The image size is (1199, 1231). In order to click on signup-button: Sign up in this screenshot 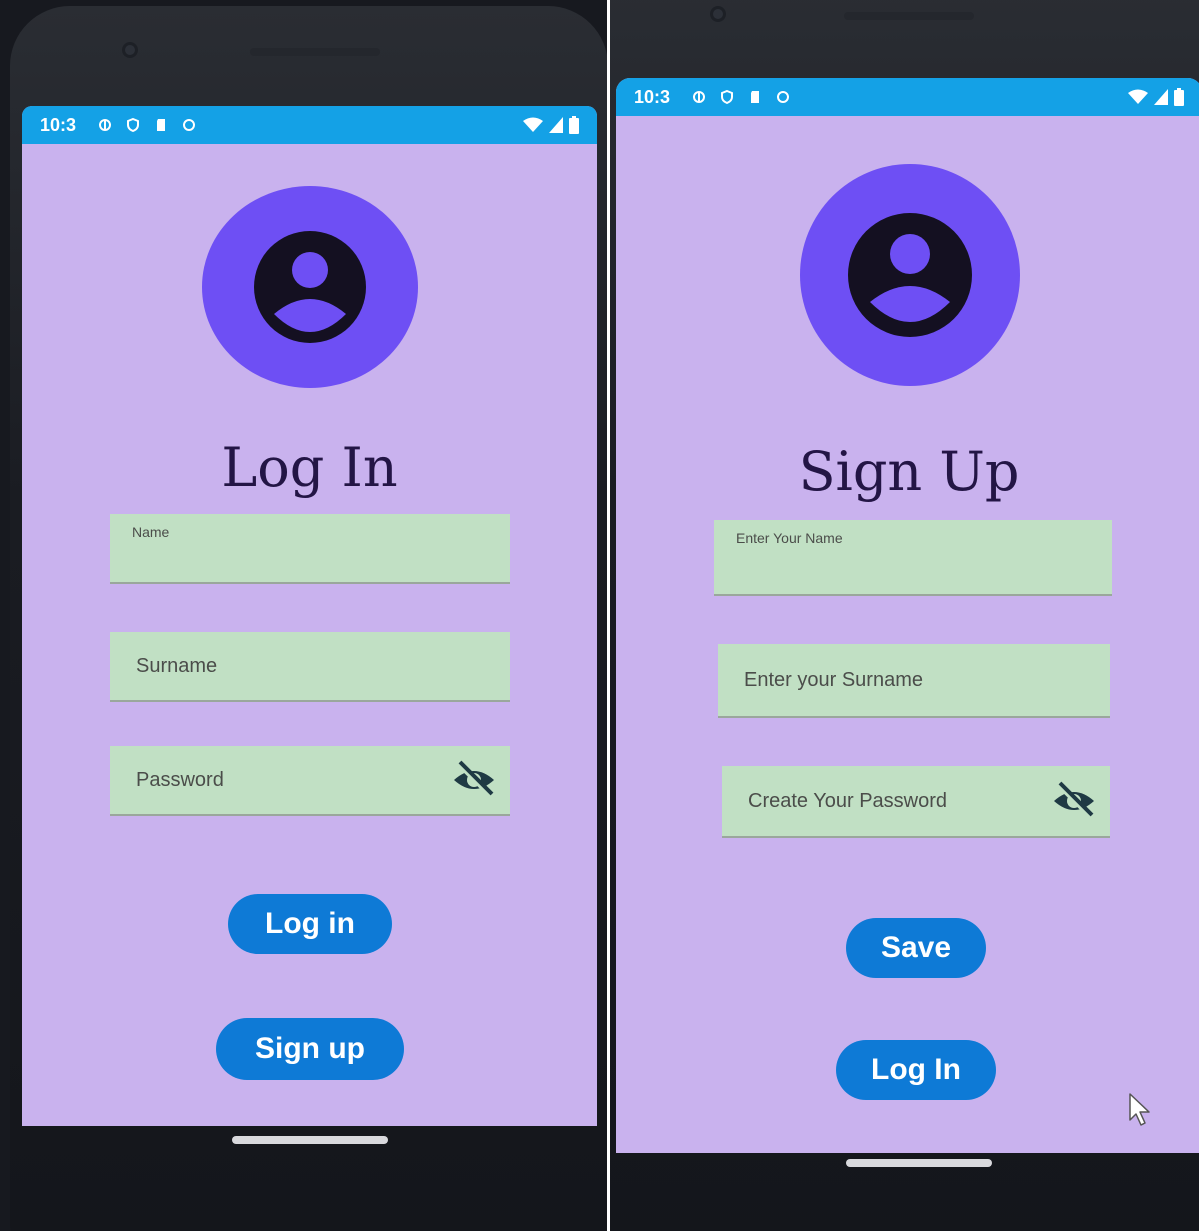, I will do `click(310, 1049)`.